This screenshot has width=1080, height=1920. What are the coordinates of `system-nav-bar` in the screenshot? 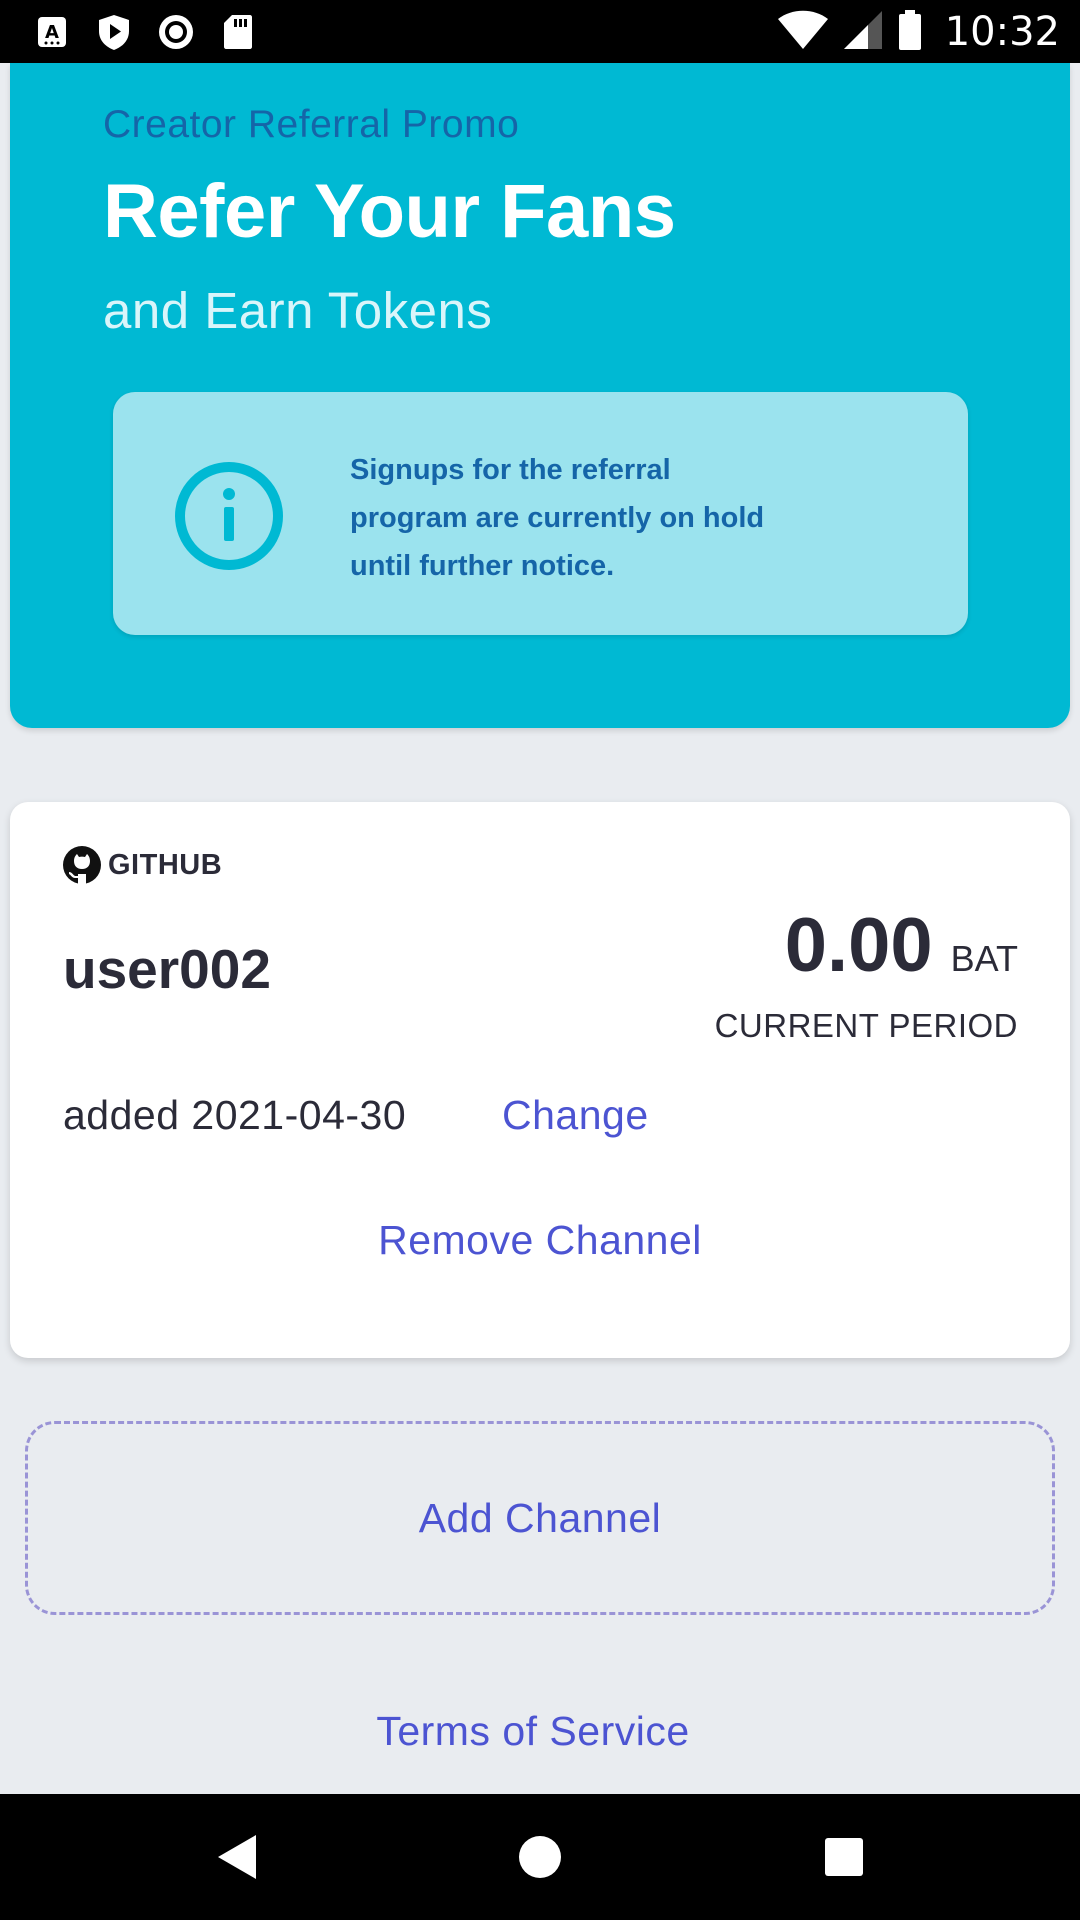 It's located at (540, 1857).